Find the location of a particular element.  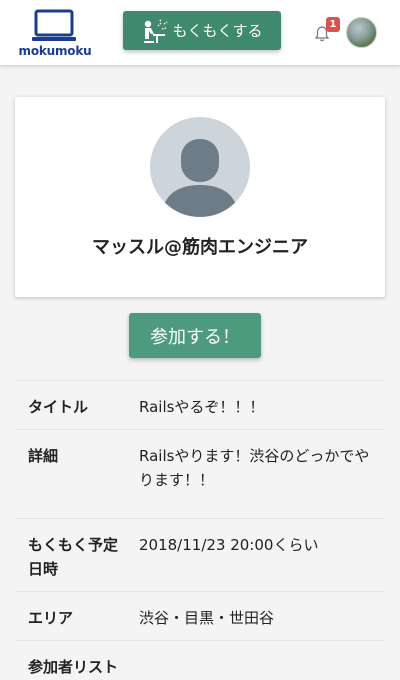

mokumoku-button-label: もくもくする is located at coordinates (217, 31).